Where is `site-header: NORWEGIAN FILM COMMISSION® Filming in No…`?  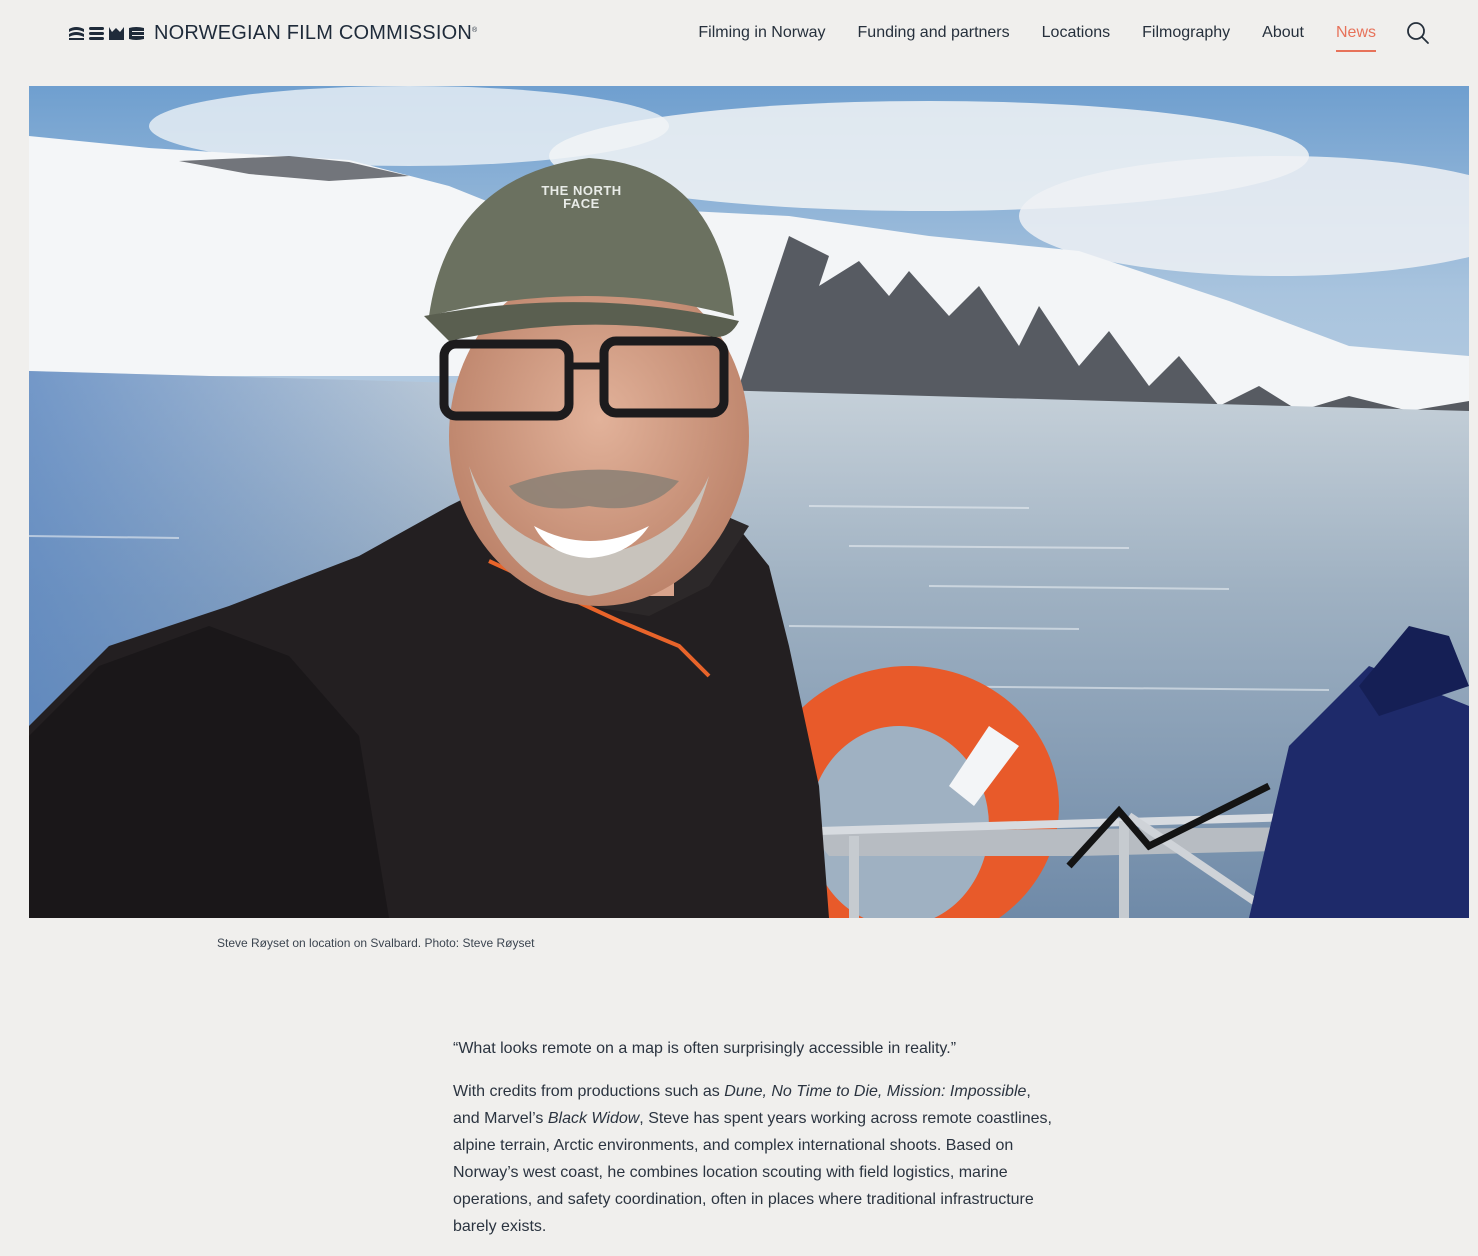
site-header: NORWEGIAN FILM COMMISSION® Filming in No… is located at coordinates (739, 43).